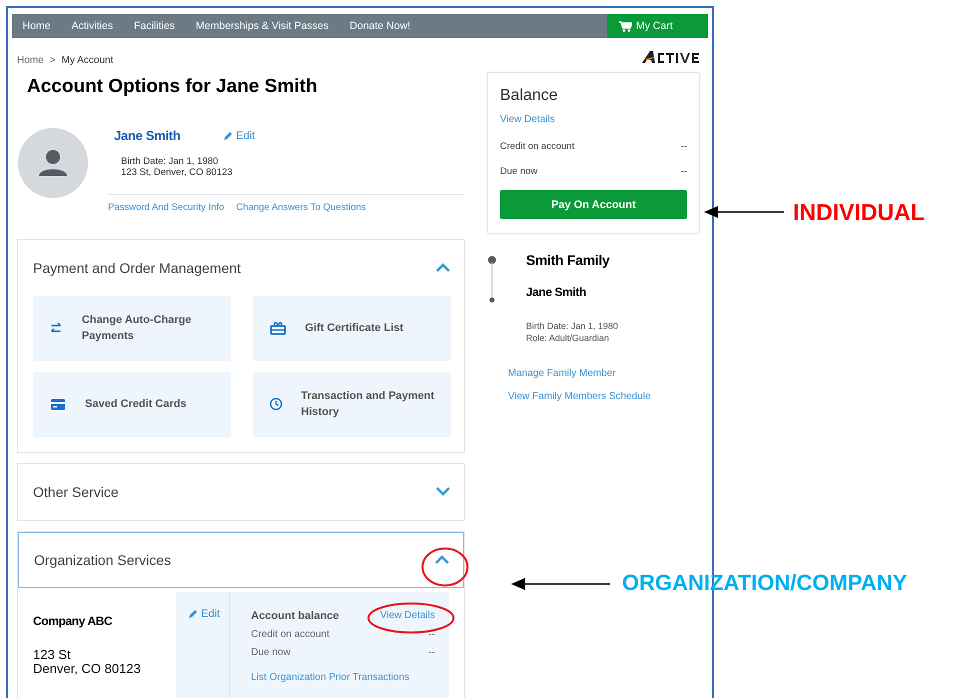 The image size is (956, 698). What do you see at coordinates (572, 332) in the screenshot?
I see `member-details: Birth Date: Jan 1, 1980 Role: Adult/Guardian` at bounding box center [572, 332].